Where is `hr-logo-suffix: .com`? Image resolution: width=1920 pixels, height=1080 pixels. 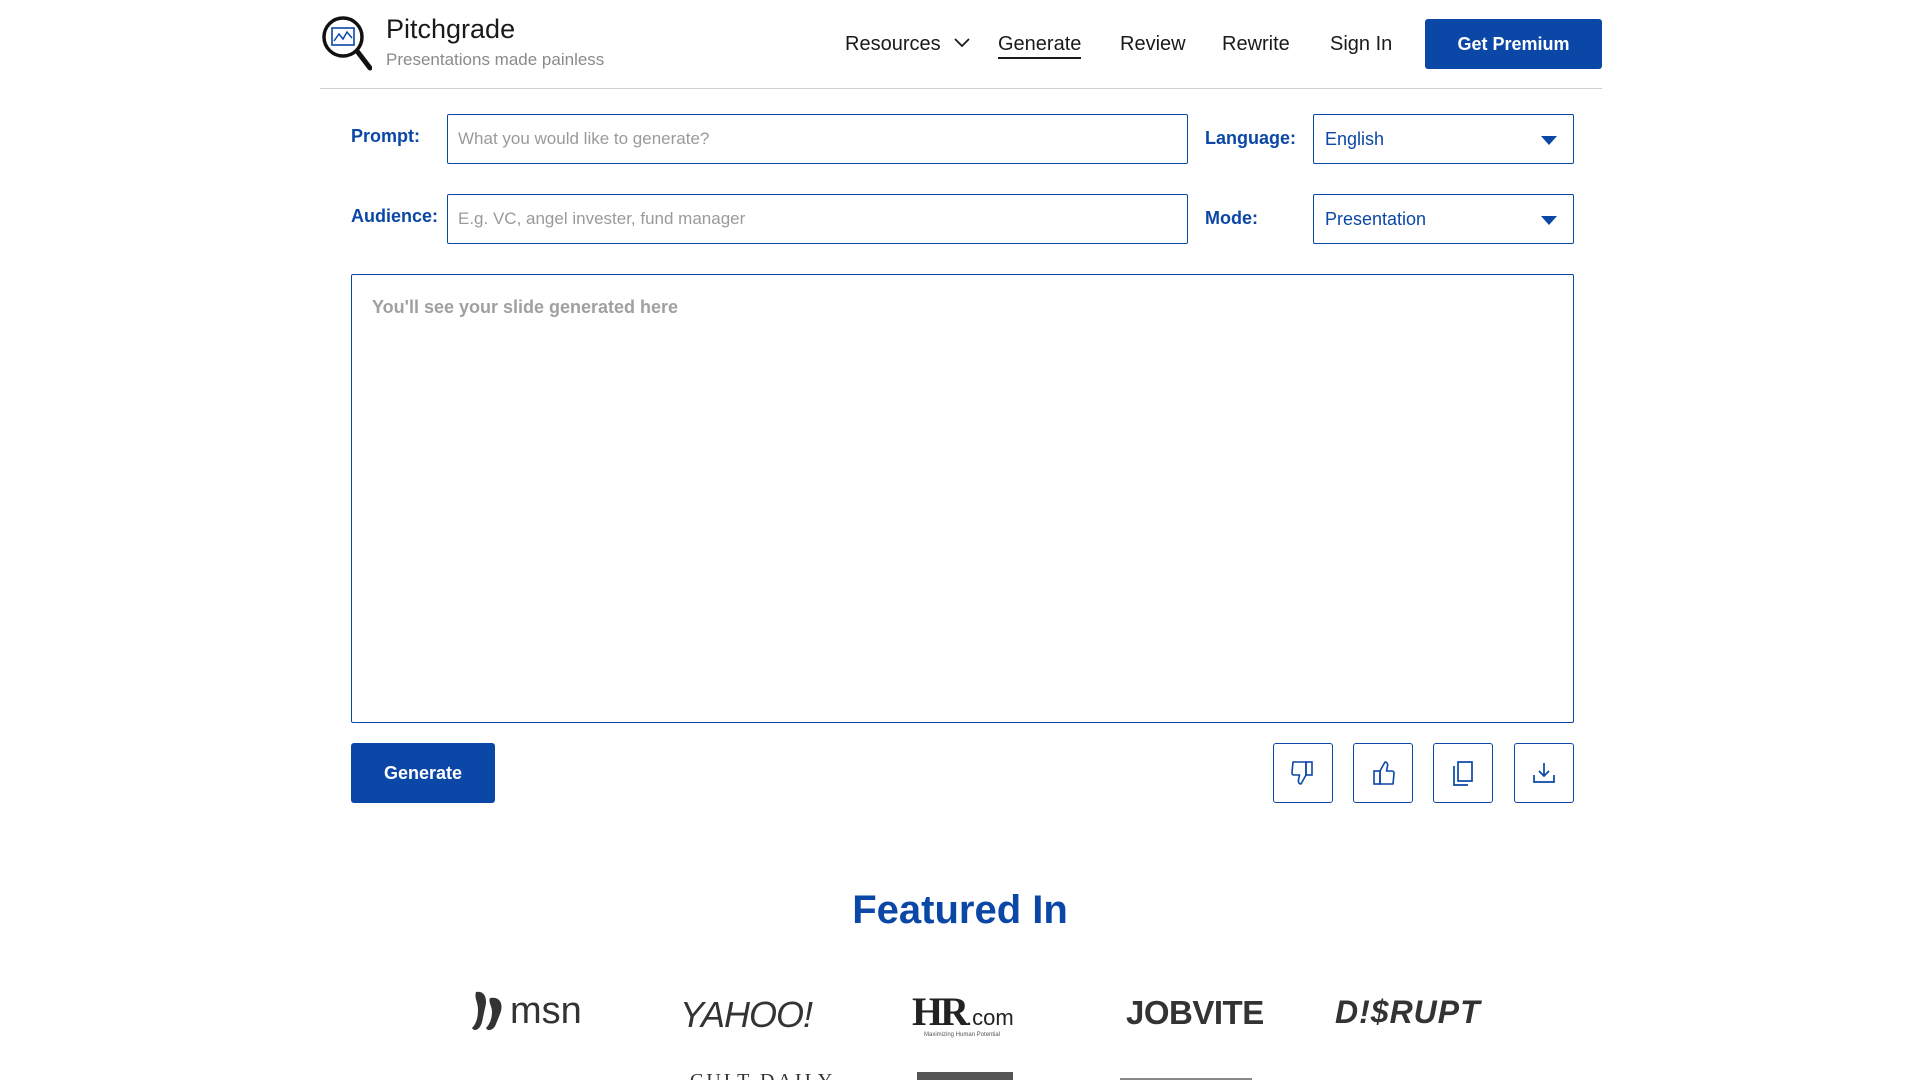
hr-logo-suffix: .com is located at coordinates (990, 1017).